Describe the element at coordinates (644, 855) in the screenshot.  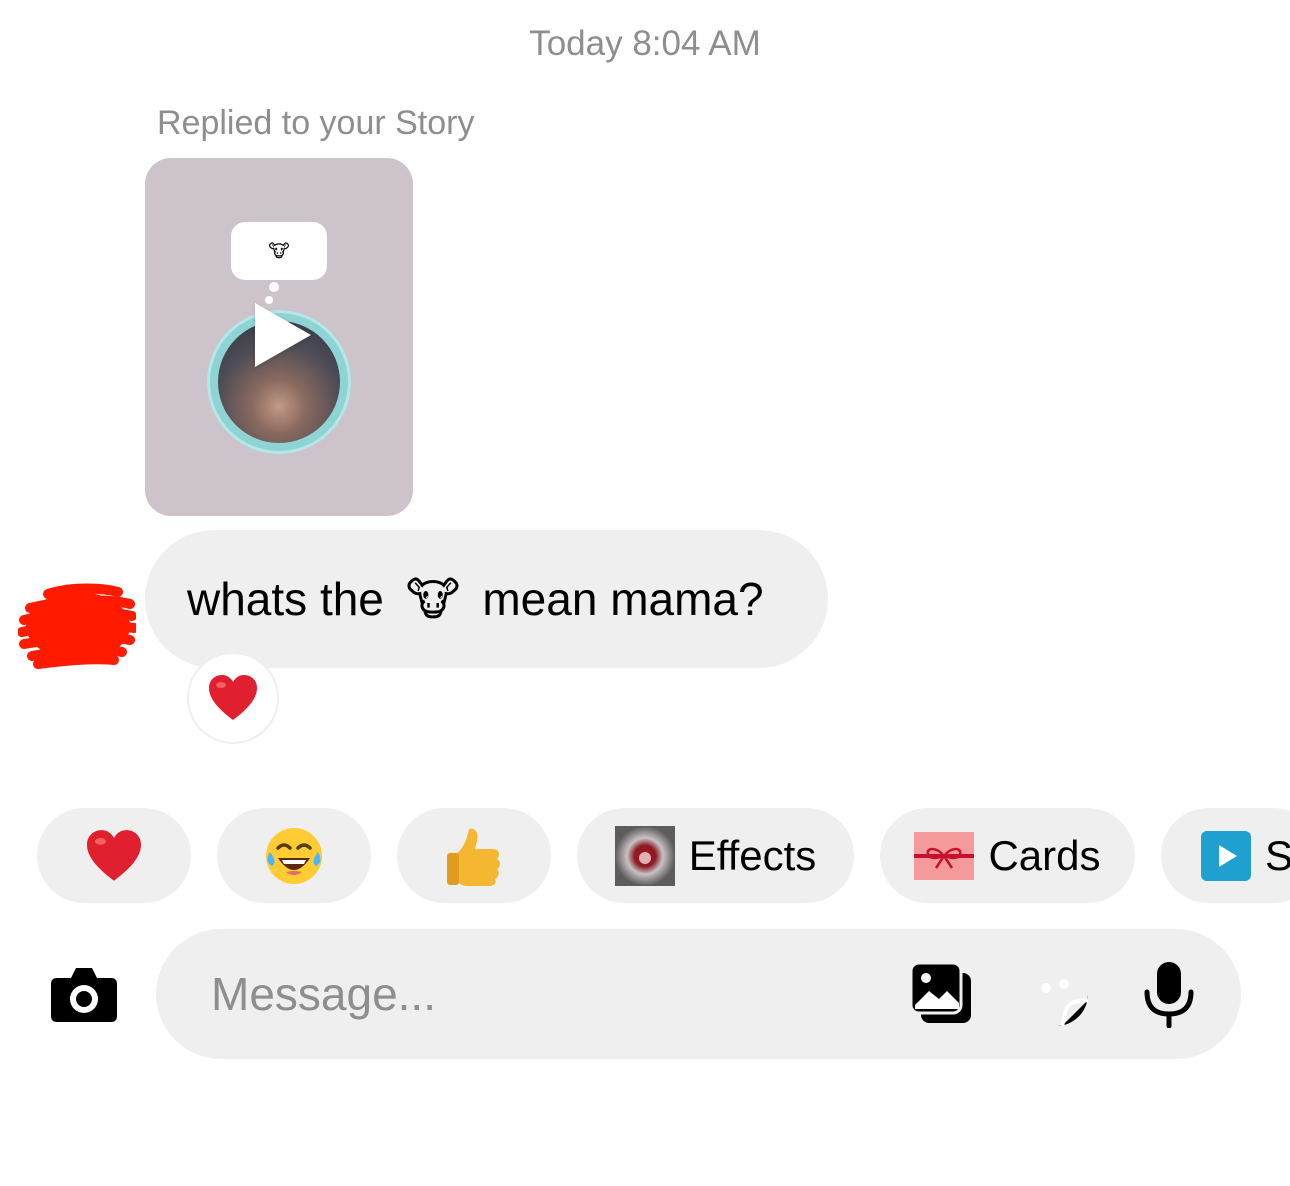
I see `effects-thumbnail-icon` at that location.